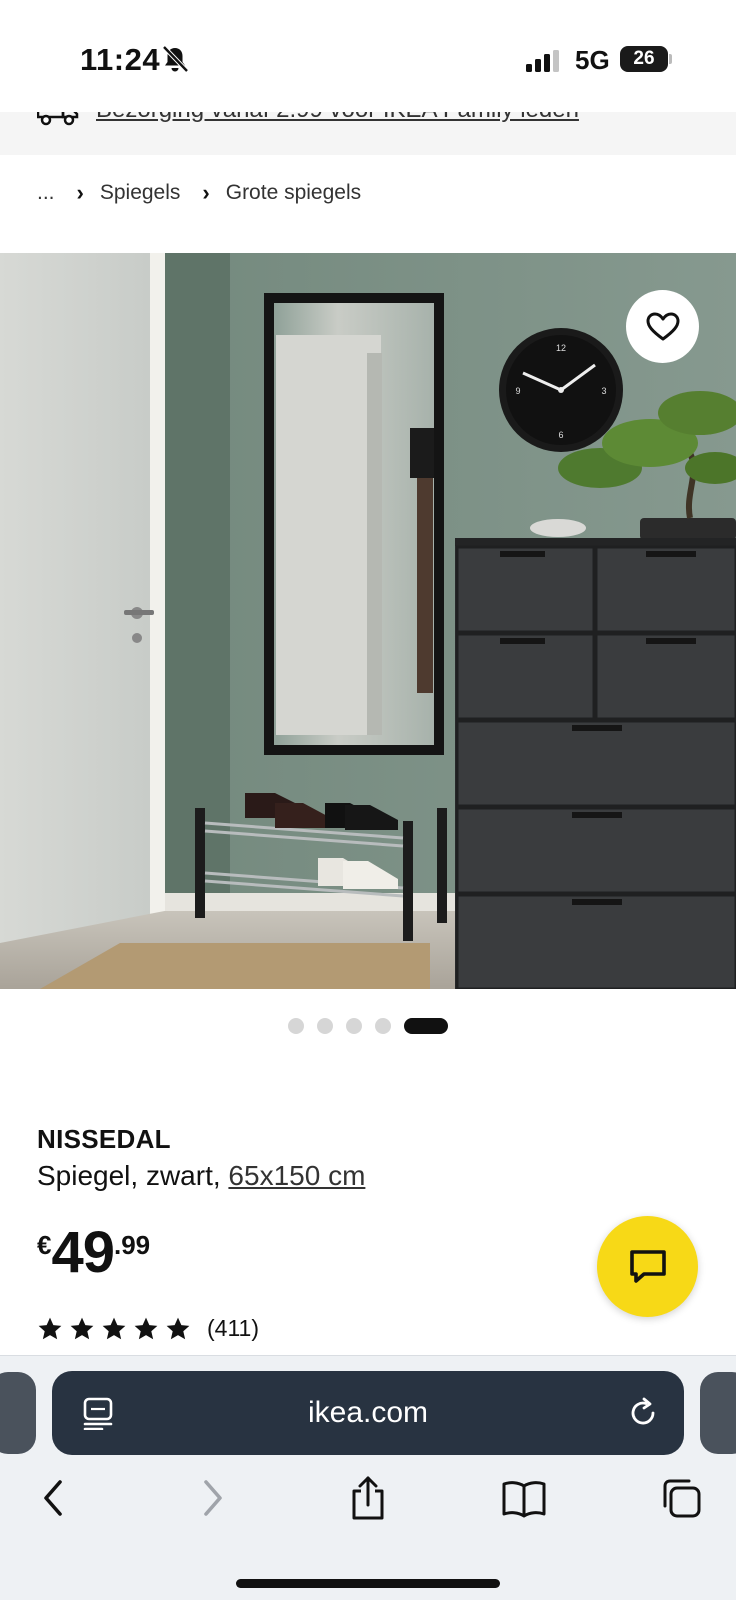 The width and height of the screenshot is (736, 1600). Describe the element at coordinates (561, 348) in the screenshot. I see `svg-text: 12` at that location.